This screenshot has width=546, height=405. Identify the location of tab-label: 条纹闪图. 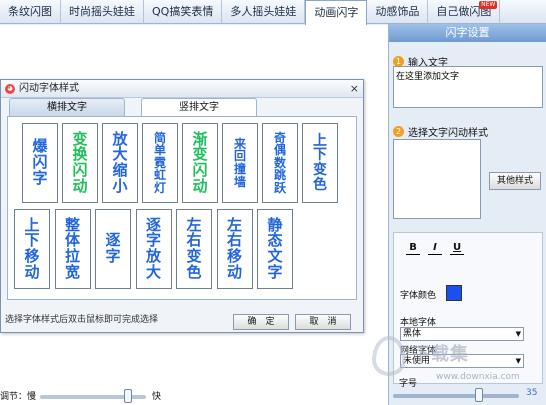
(30, 11).